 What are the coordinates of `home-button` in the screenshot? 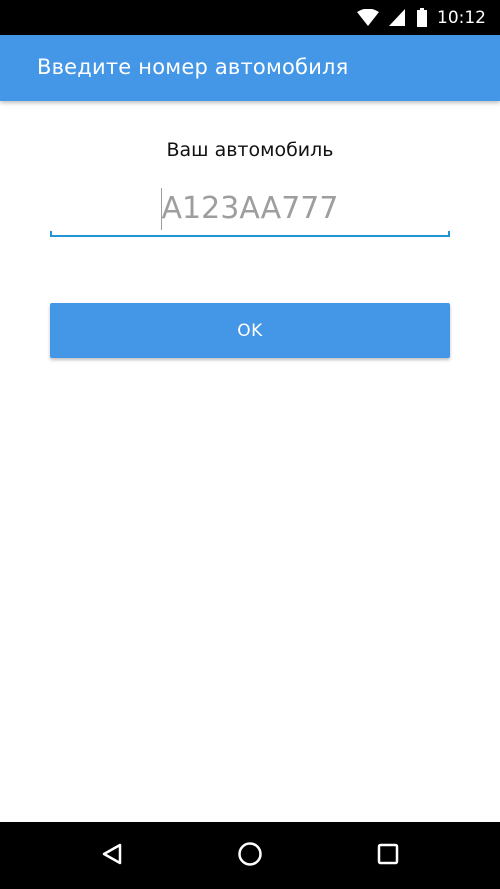 It's located at (250, 855).